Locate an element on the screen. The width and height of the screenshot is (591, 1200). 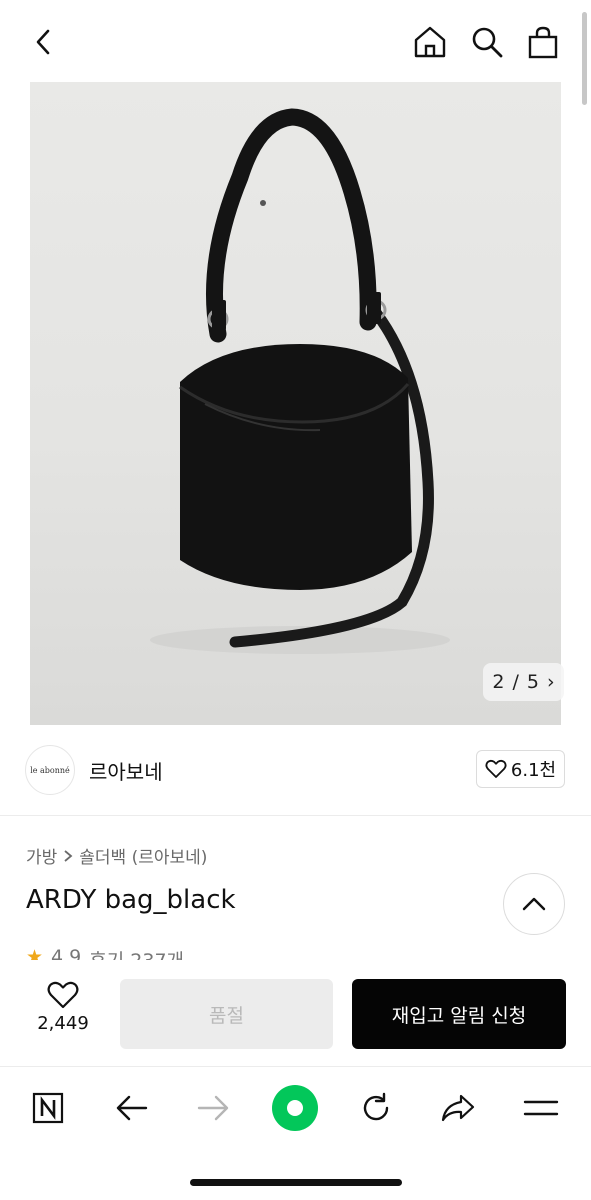
like-count: 2,449 is located at coordinates (63, 1023).